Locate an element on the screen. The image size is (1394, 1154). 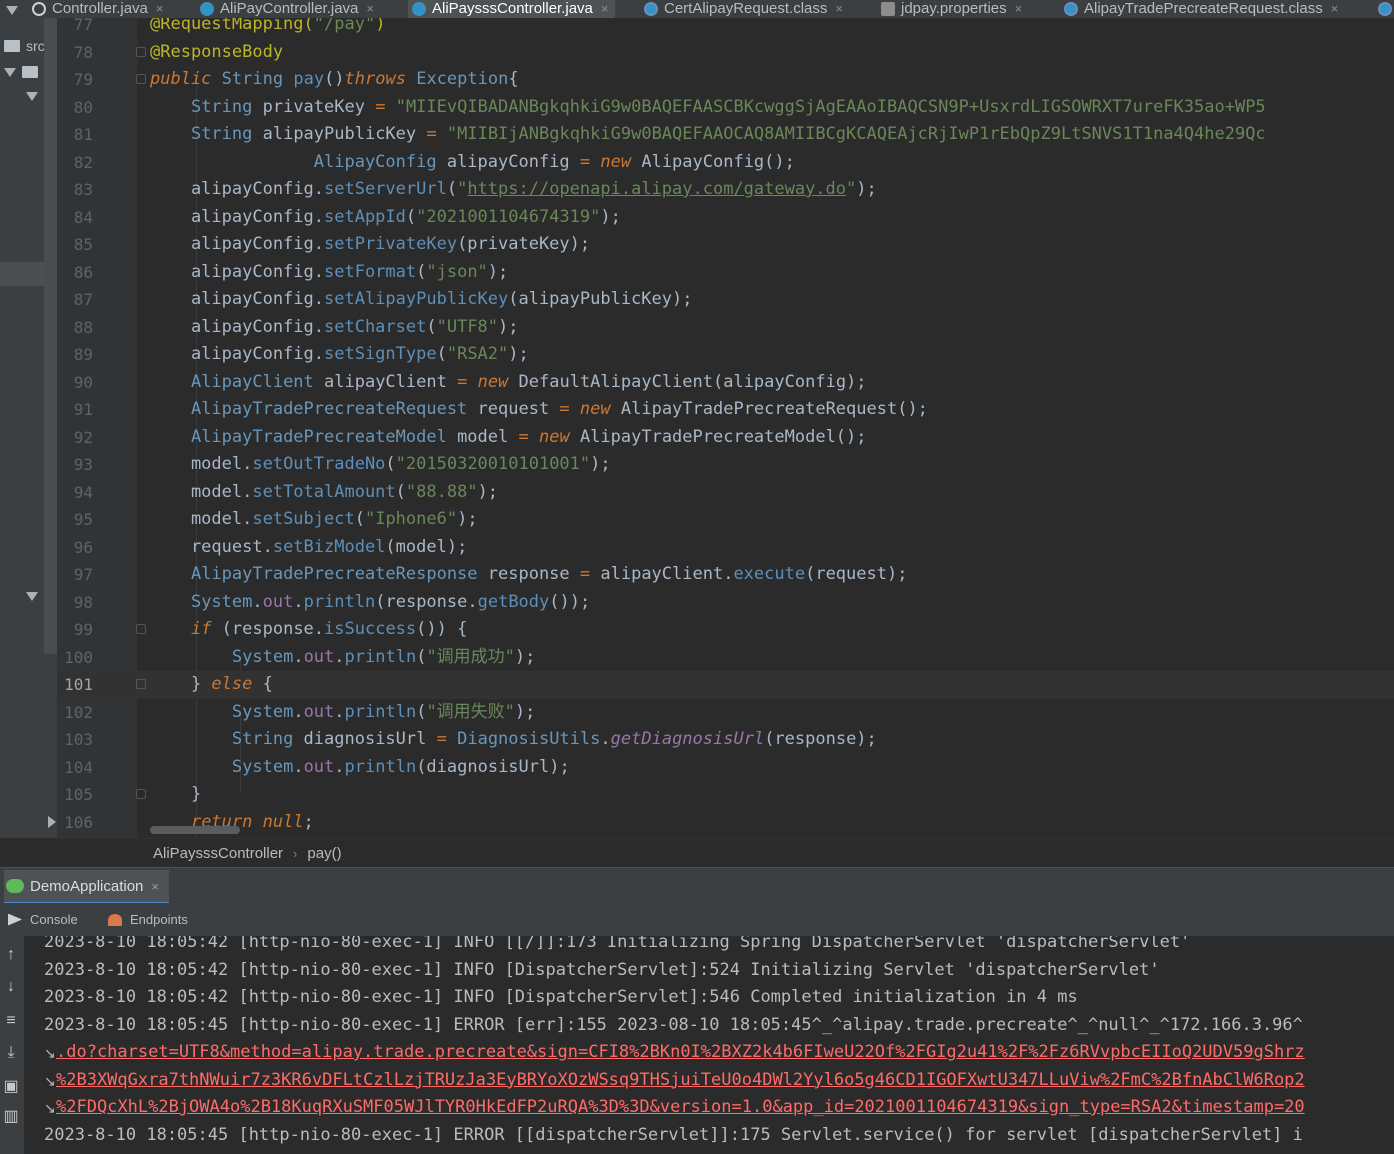
tree-scrollbar is located at coordinates (50, 336).